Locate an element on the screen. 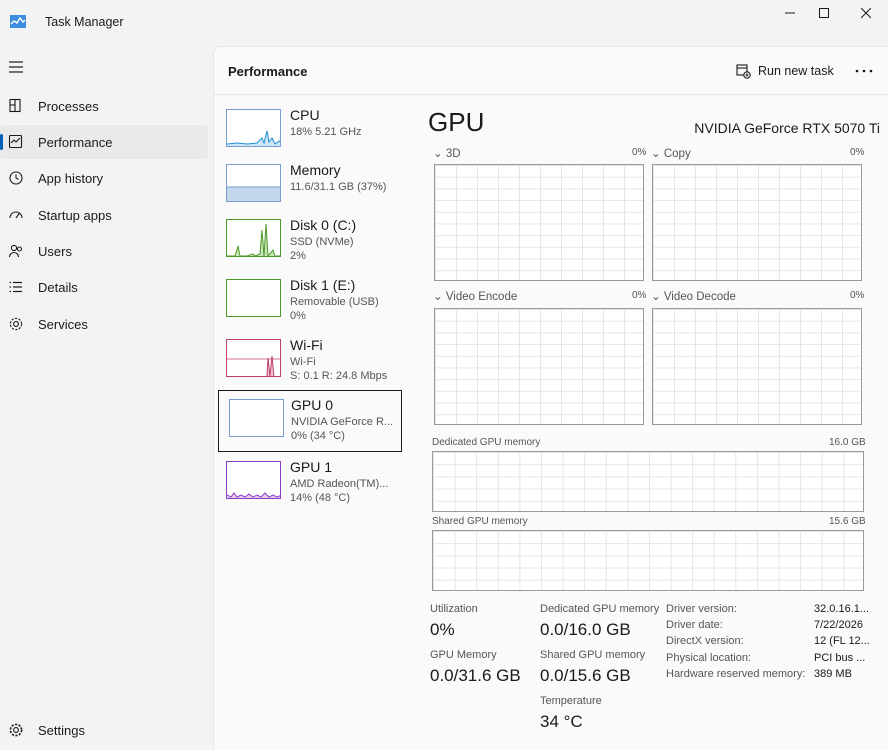  hamburger-menu-icon is located at coordinates (16, 67).